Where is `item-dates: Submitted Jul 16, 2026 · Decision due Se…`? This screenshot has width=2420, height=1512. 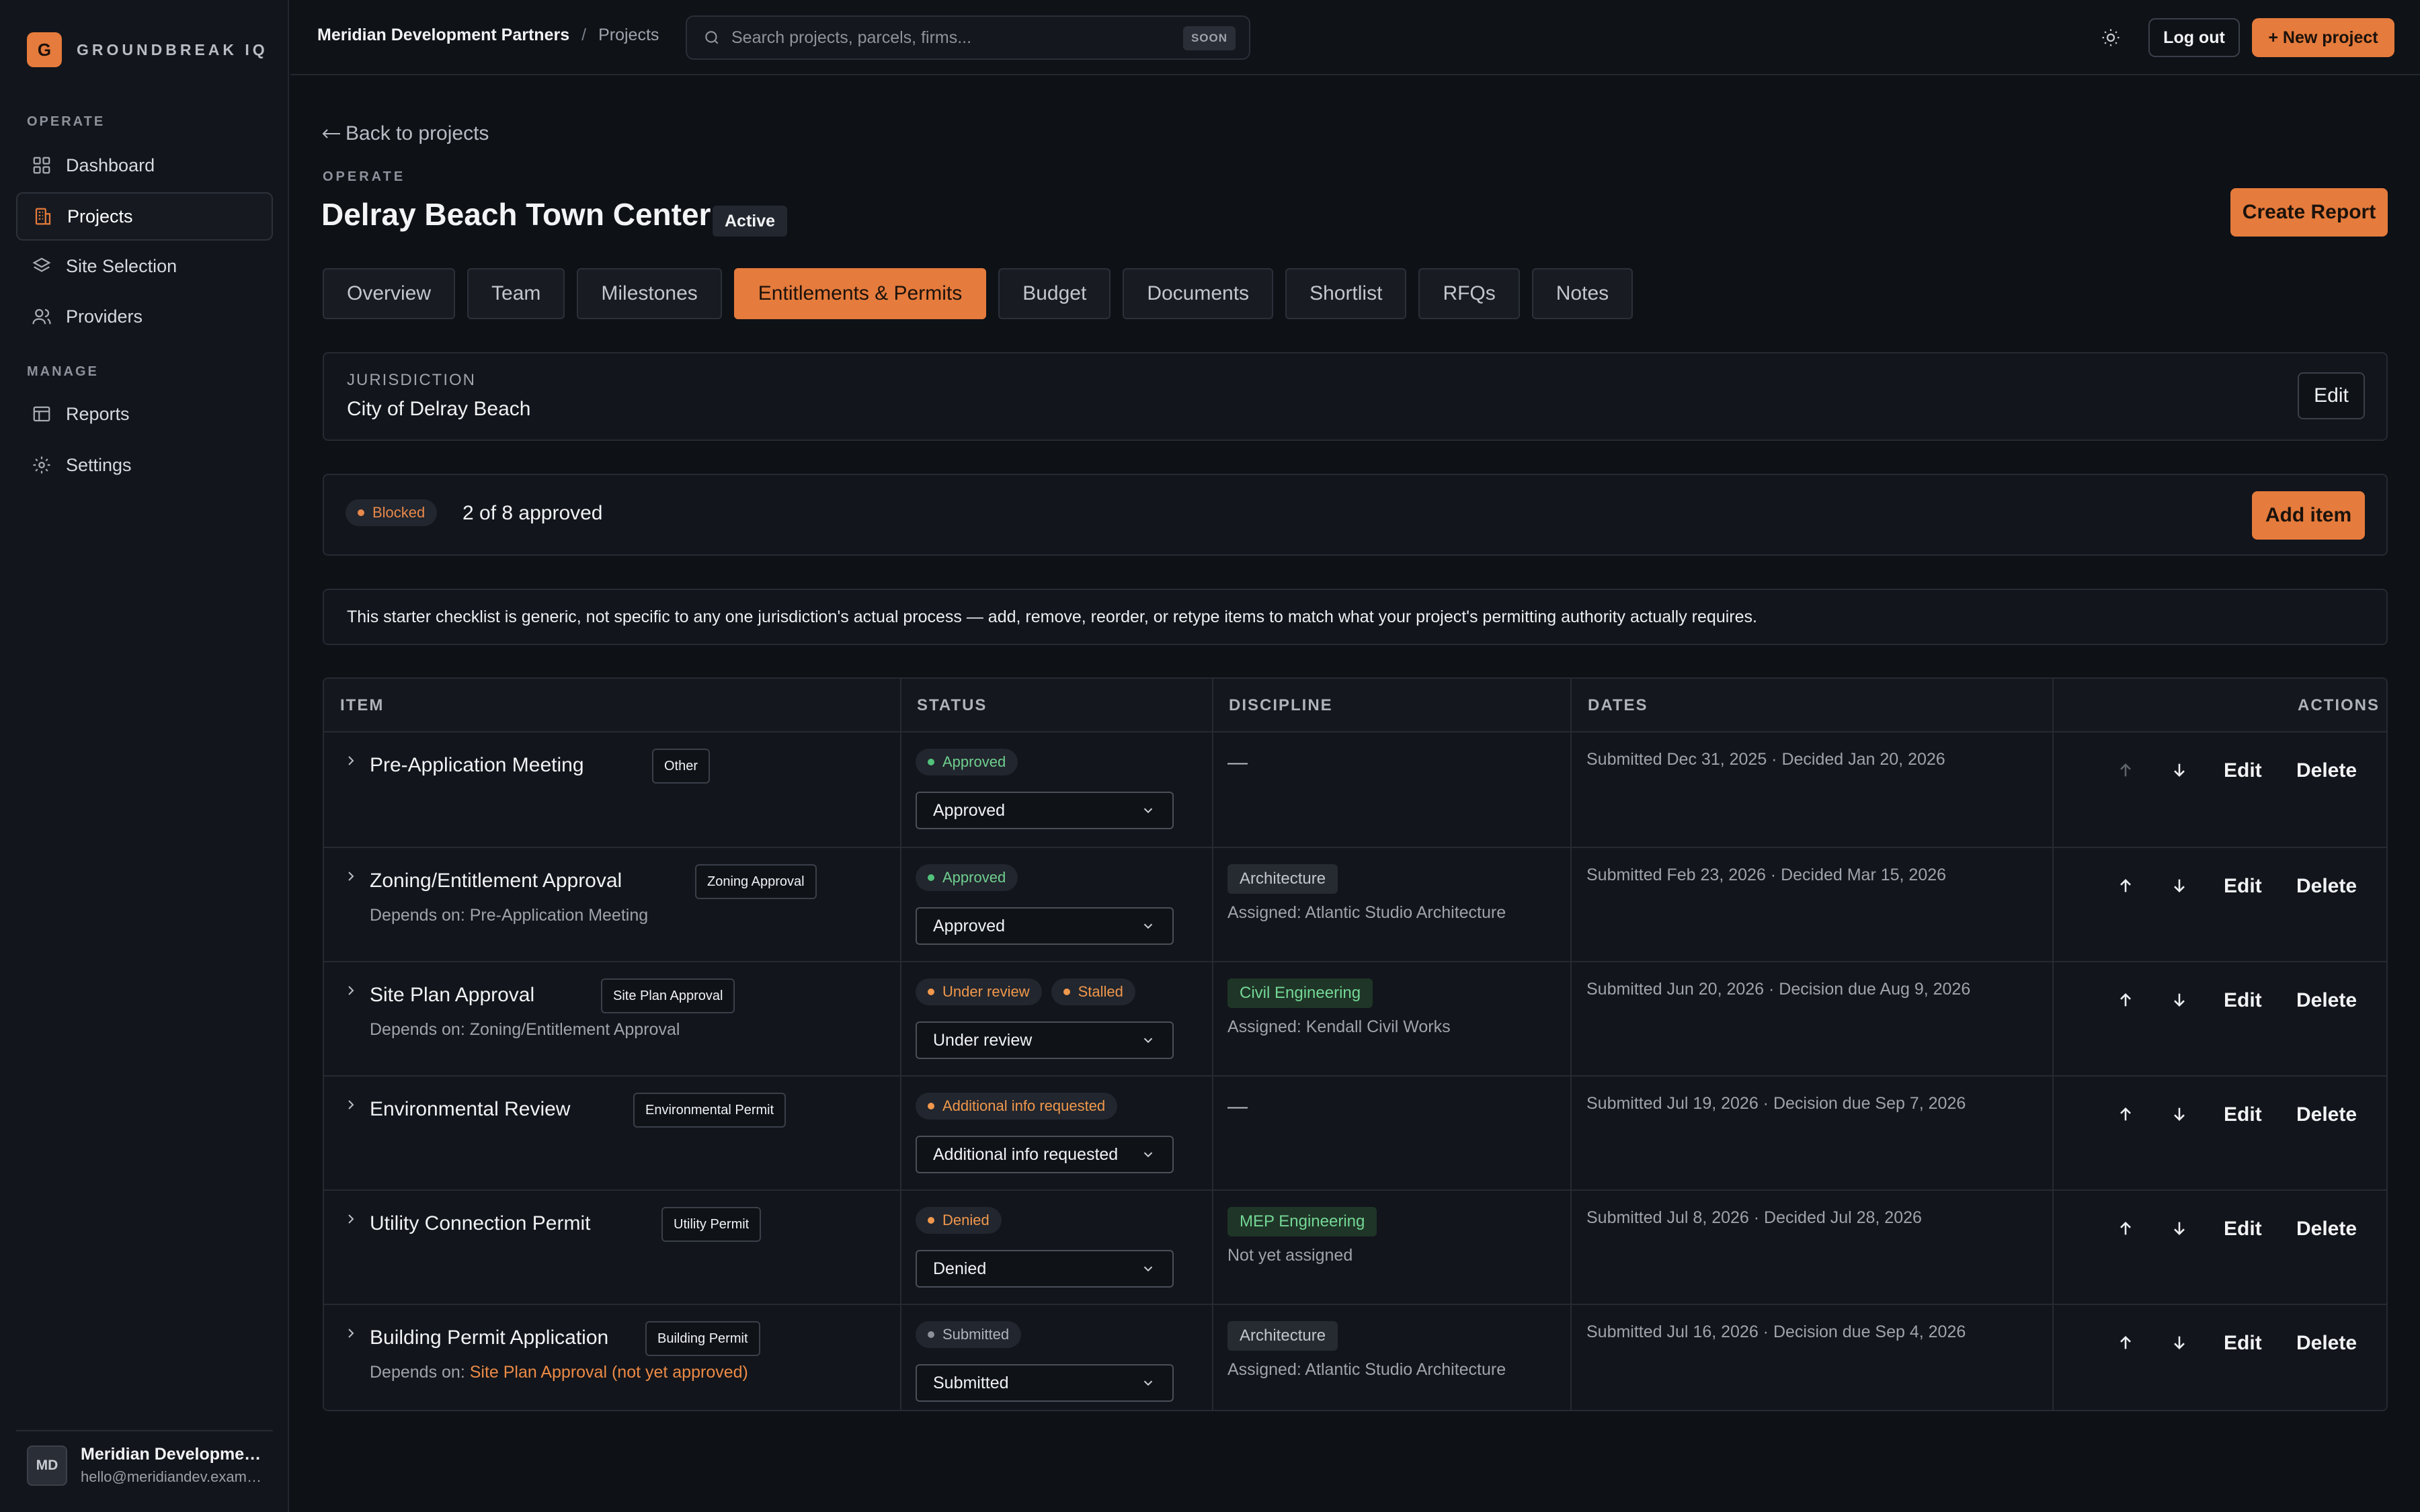 item-dates: Submitted Jul 16, 2026 · Decision due Se… is located at coordinates (1776, 1332).